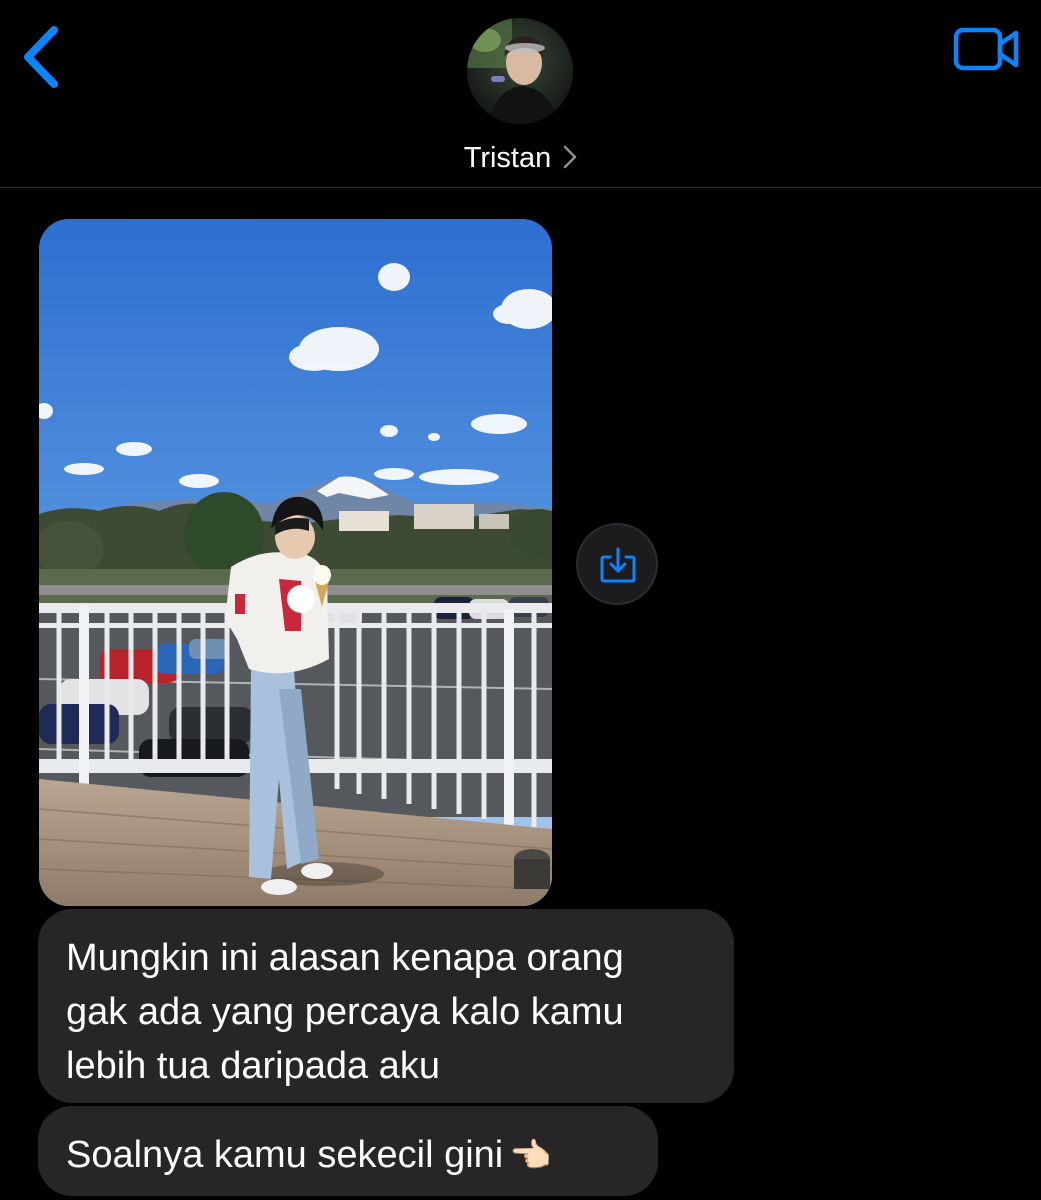 The width and height of the screenshot is (1041, 1200). I want to click on message-text-line: Mungkin ini alasan kenapa orang, so click(345, 958).